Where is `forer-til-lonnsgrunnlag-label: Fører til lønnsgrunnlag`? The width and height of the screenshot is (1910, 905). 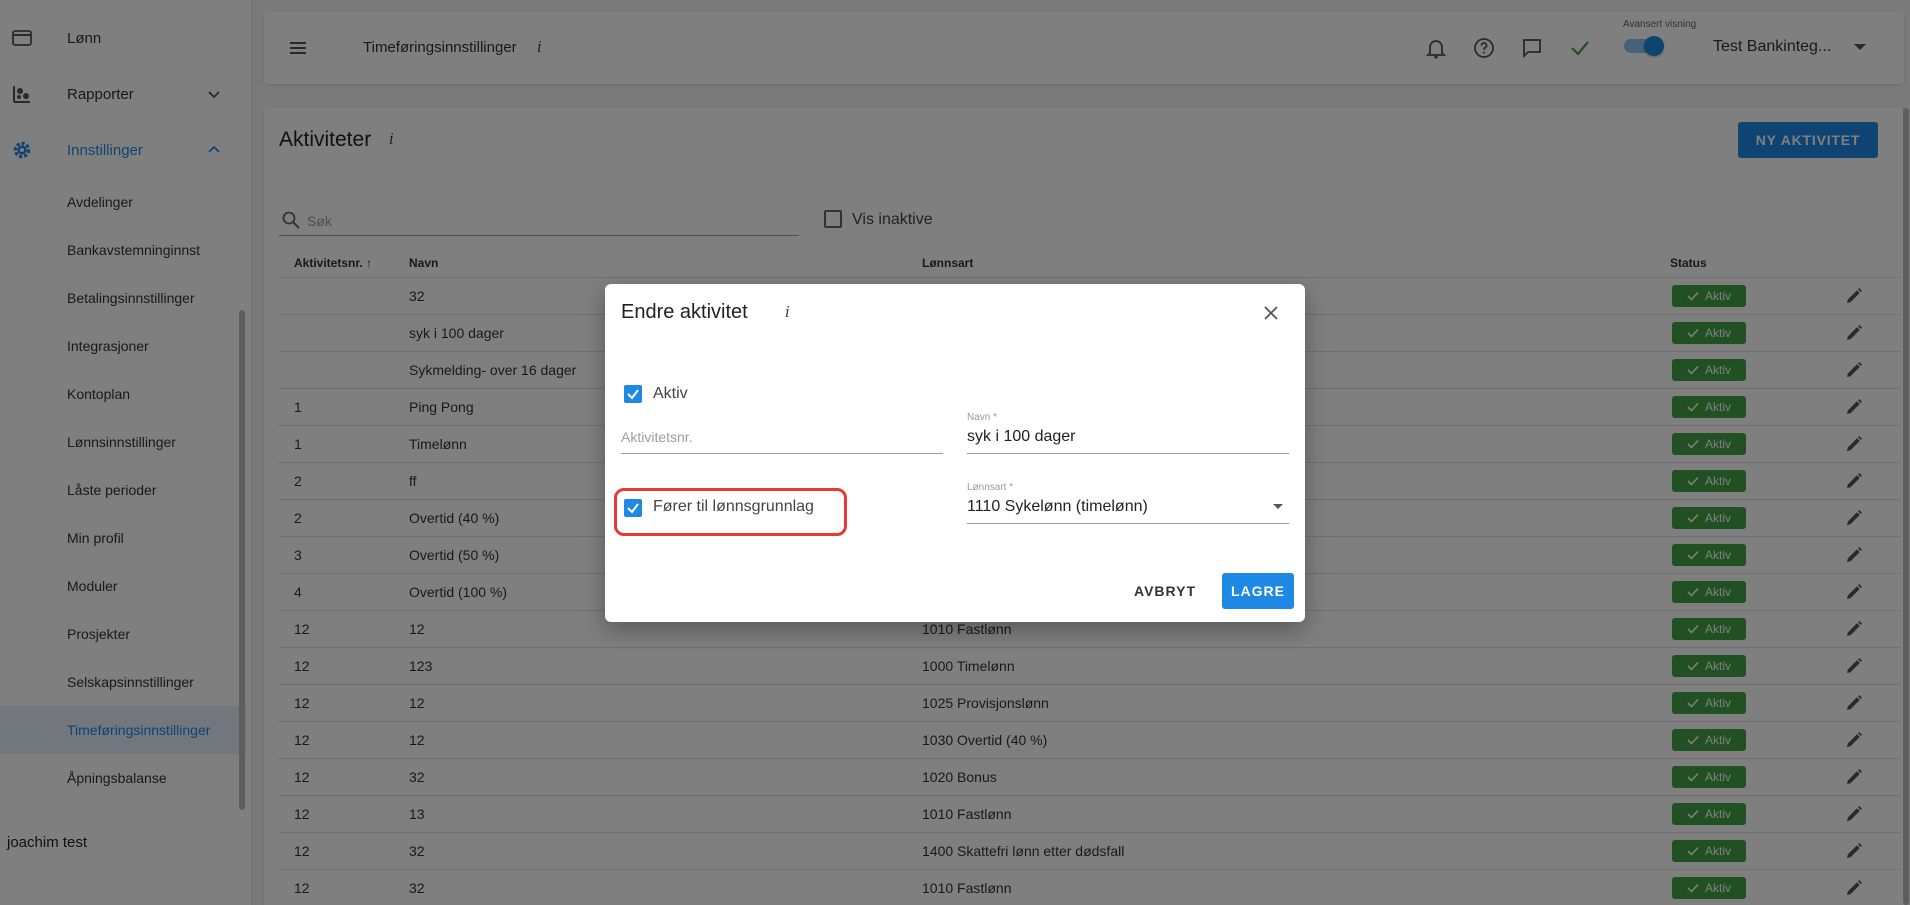
forer-til-lonnsgrunnlag-label: Fører til lønnsgrunnlag is located at coordinates (733, 506).